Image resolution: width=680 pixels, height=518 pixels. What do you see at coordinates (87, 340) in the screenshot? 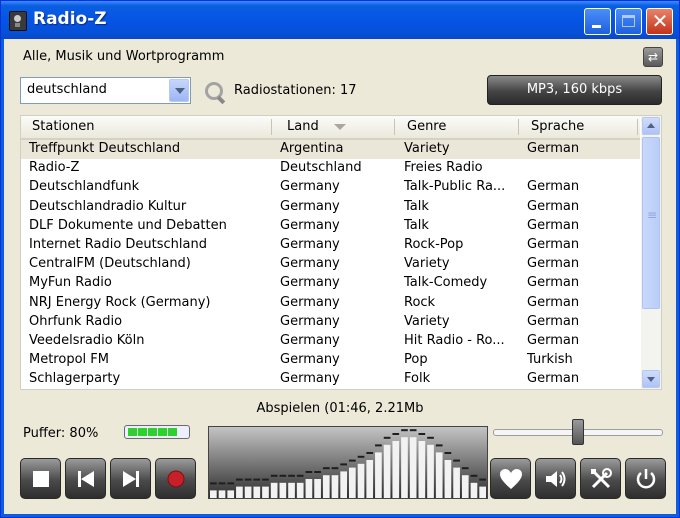
I see `station-name-cell: Veedelsradio Köln` at bounding box center [87, 340].